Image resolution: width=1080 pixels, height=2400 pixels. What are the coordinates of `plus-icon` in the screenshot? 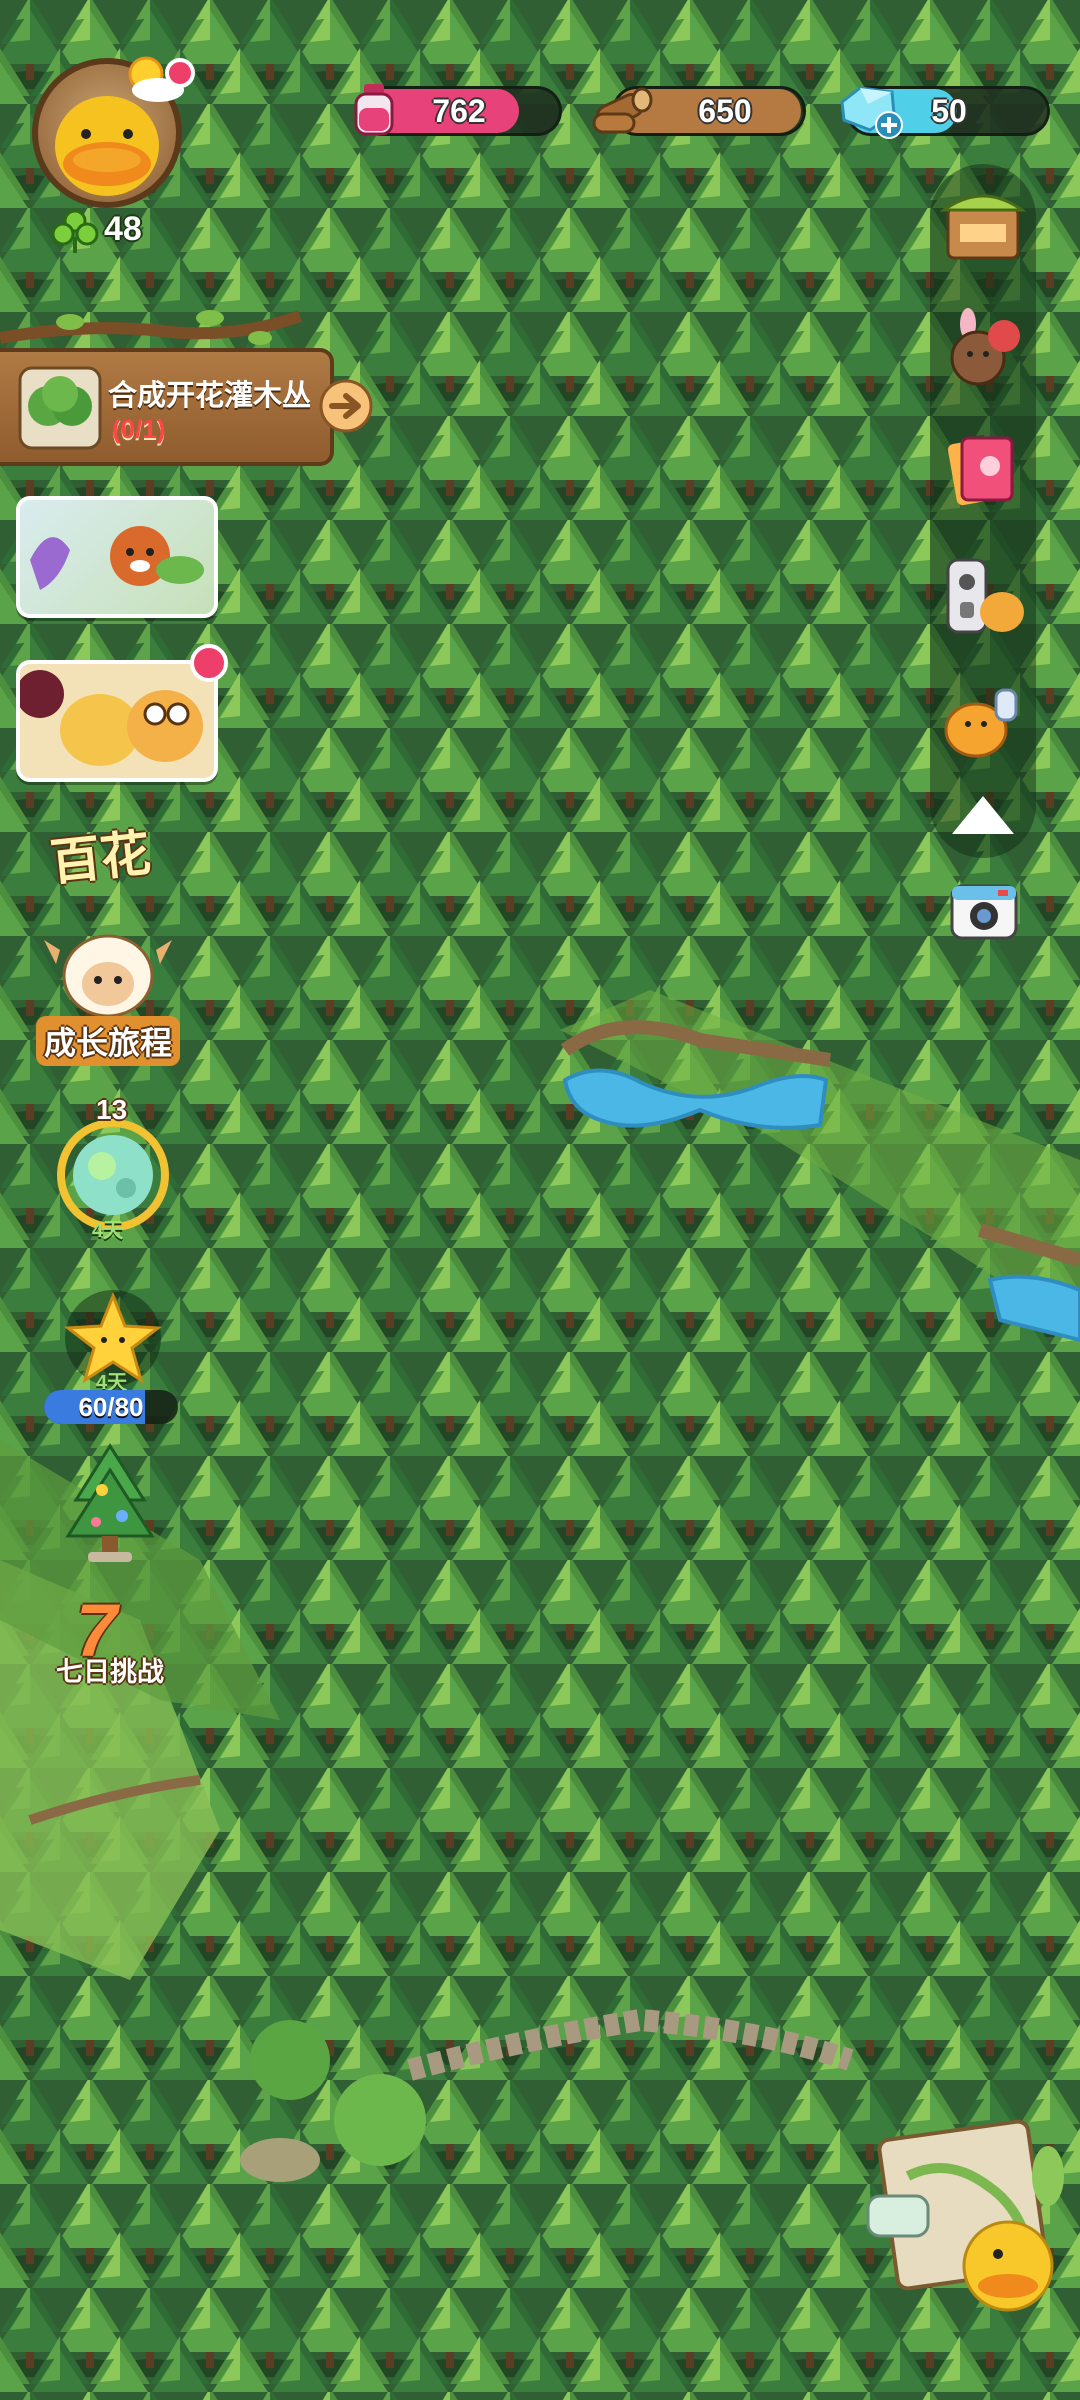 It's located at (889, 125).